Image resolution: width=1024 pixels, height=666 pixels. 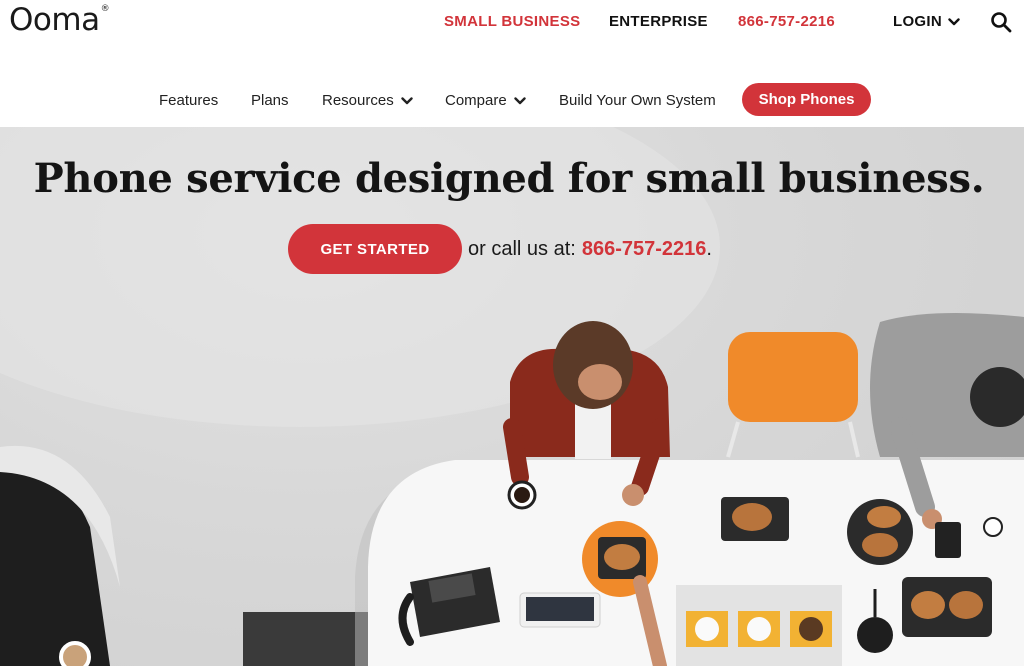 I want to click on nav-features: Features, so click(x=188, y=100).